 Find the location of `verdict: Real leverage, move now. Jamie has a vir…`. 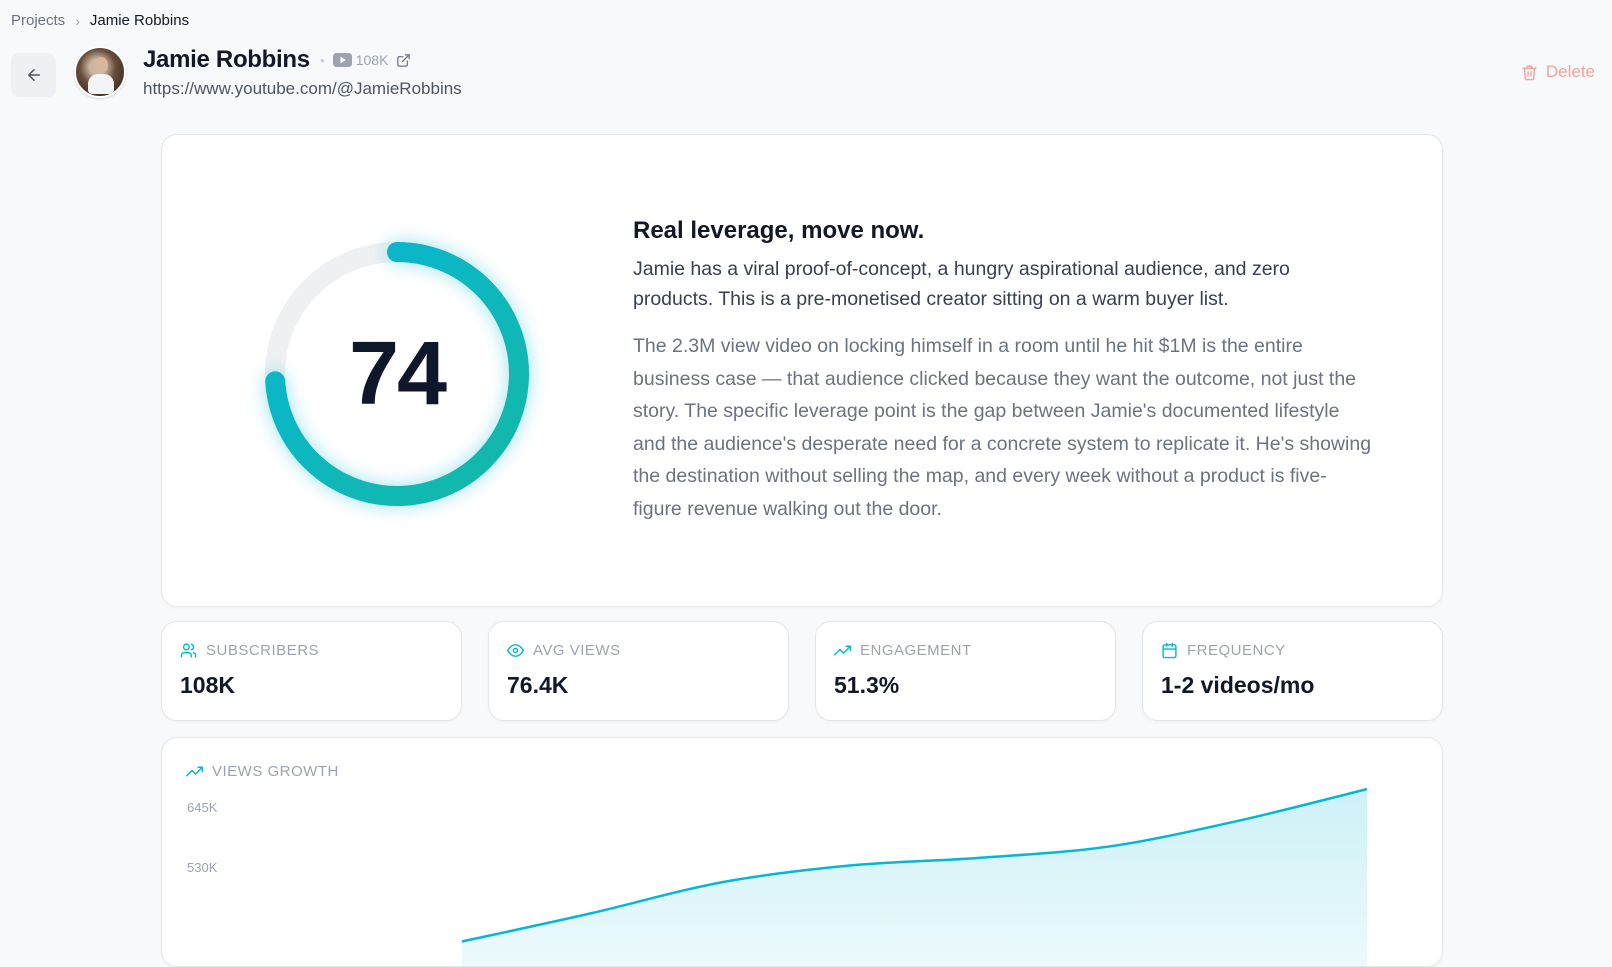

verdict: Real leverage, move now. Jamie has a vir… is located at coordinates (1003, 371).